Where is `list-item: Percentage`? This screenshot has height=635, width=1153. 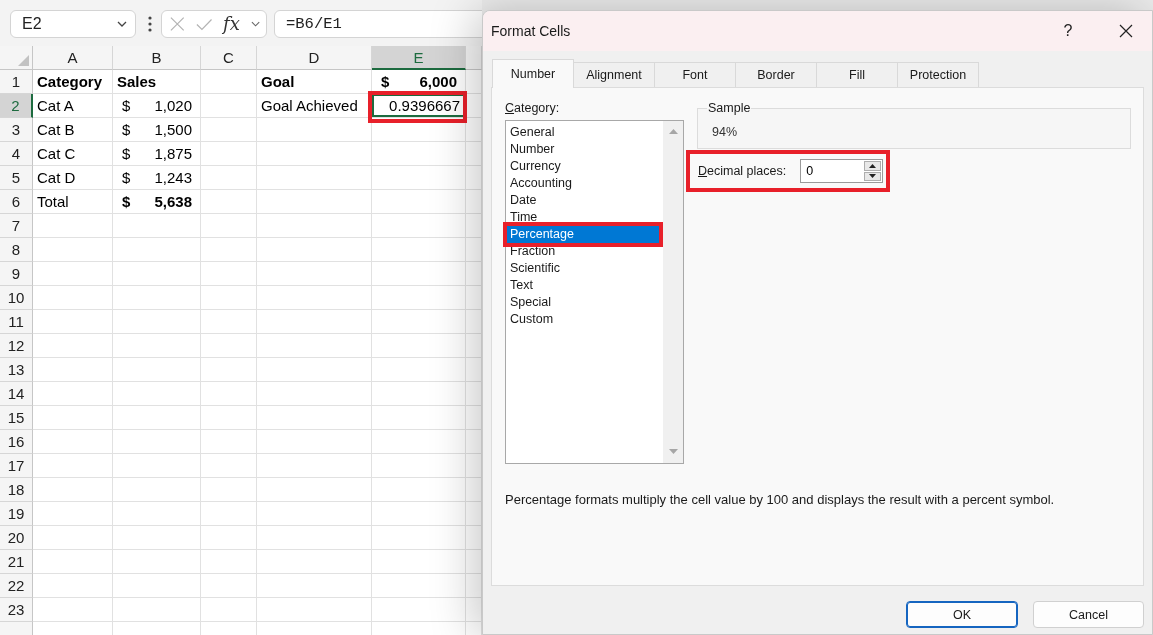 list-item: Percentage is located at coordinates (583, 234).